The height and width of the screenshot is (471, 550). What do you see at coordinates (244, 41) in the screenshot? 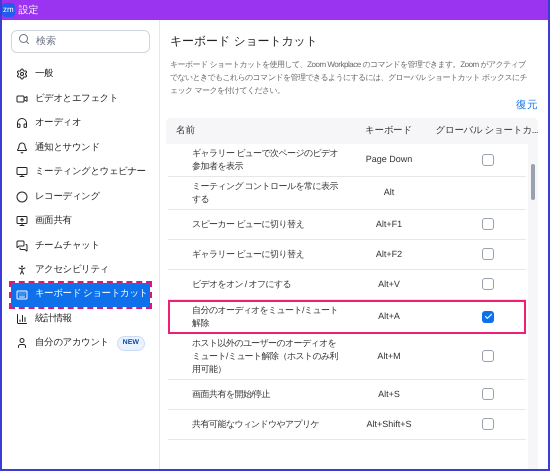
I see `page-title: キーボード ショートカット` at bounding box center [244, 41].